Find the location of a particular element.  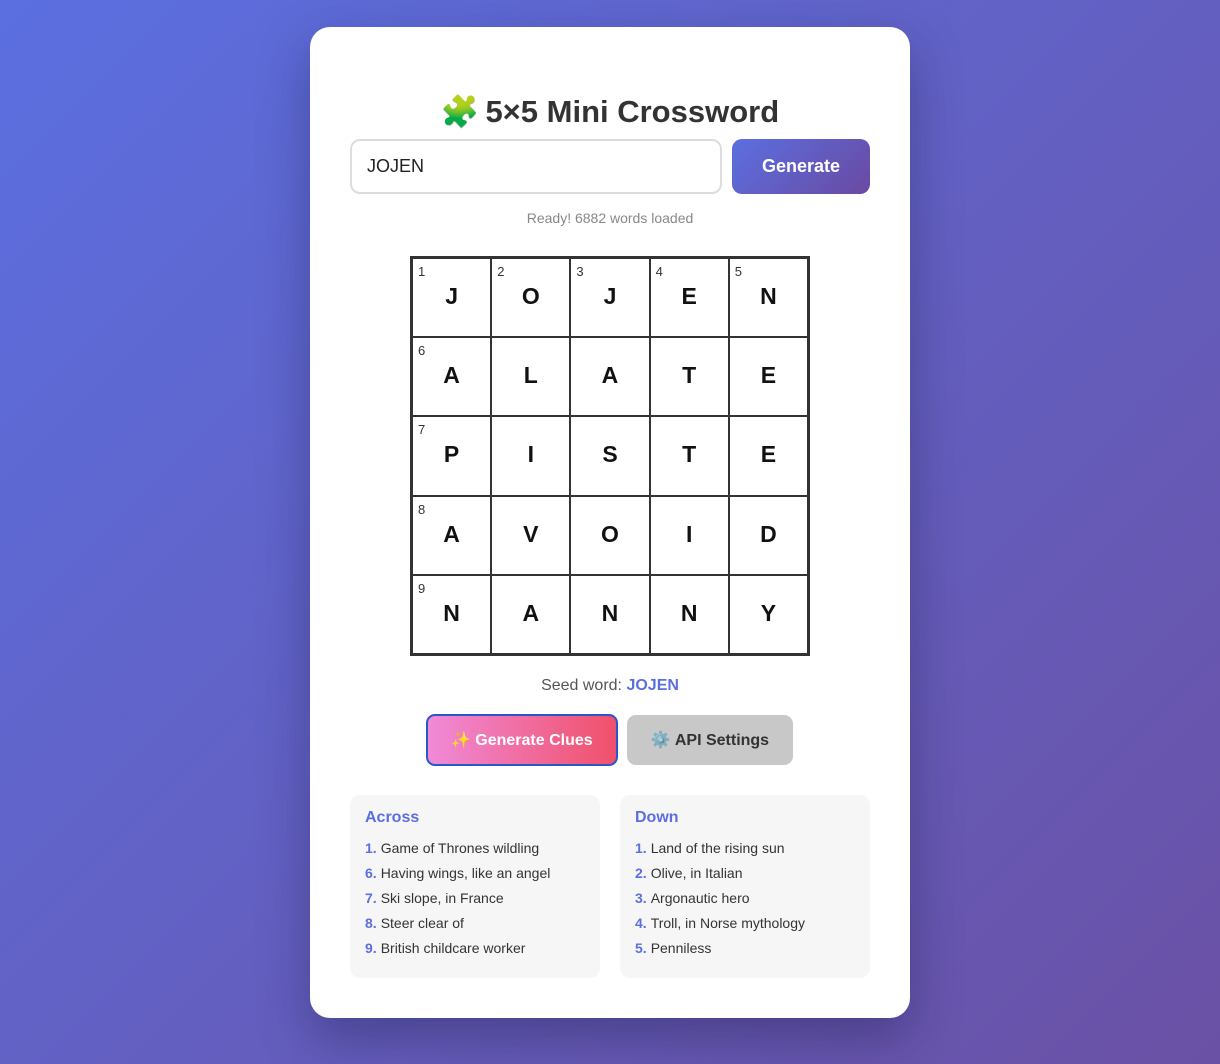

grid-cell: 8A is located at coordinates (452, 535).